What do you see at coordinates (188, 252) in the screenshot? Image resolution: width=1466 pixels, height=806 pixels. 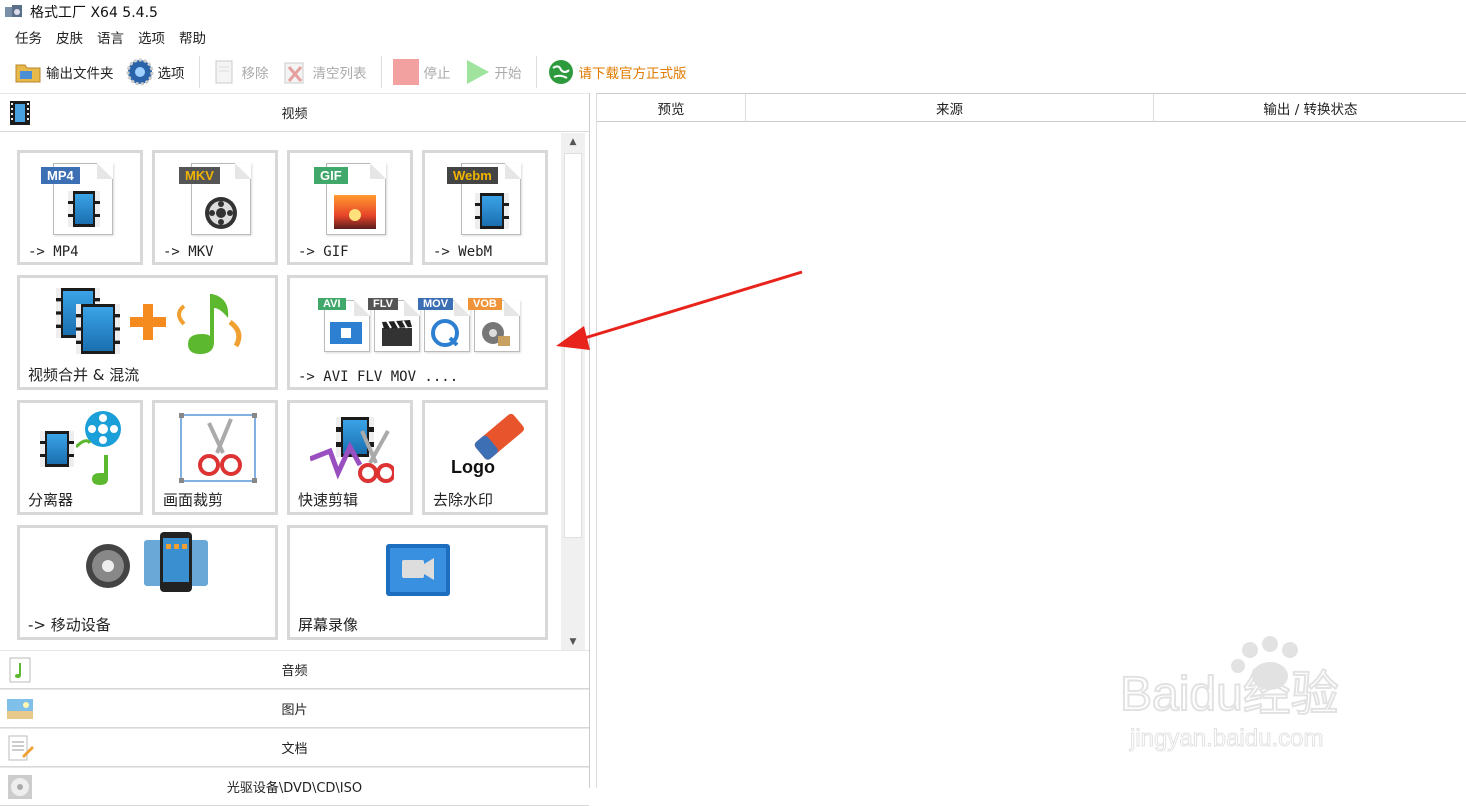 I see `tile-to-mkv-label: -> MKV` at bounding box center [188, 252].